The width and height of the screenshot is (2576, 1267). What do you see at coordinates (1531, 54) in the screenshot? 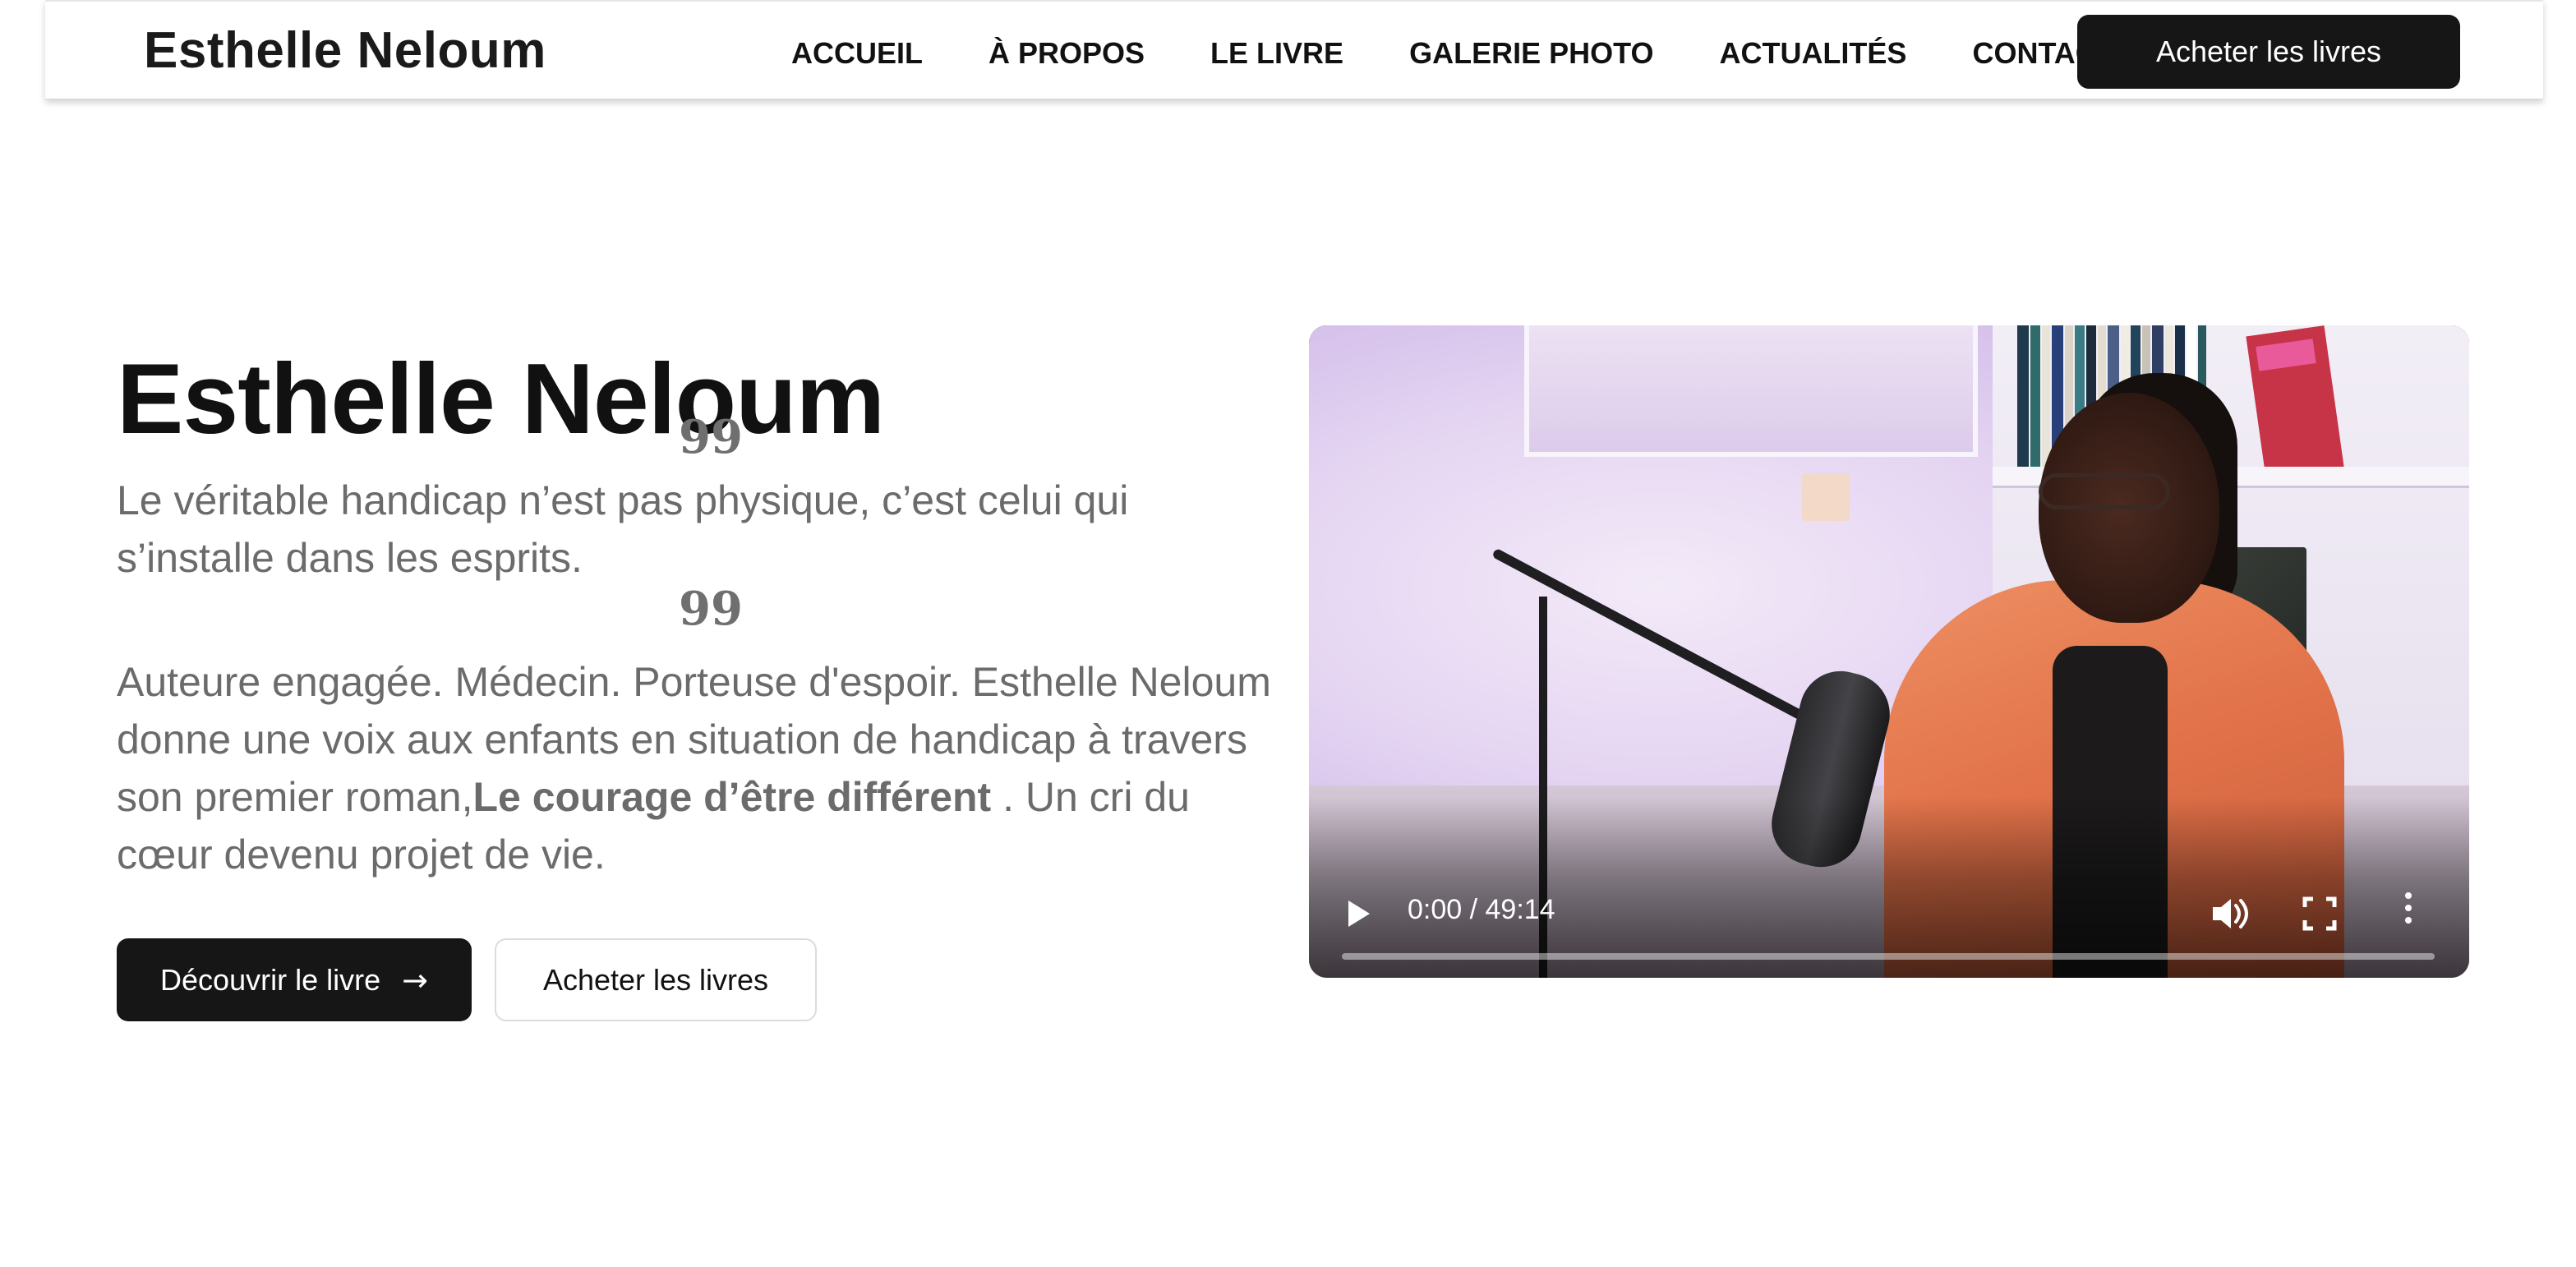
I see `nav-item-galerie-photo: GALERIE PHOTO` at bounding box center [1531, 54].